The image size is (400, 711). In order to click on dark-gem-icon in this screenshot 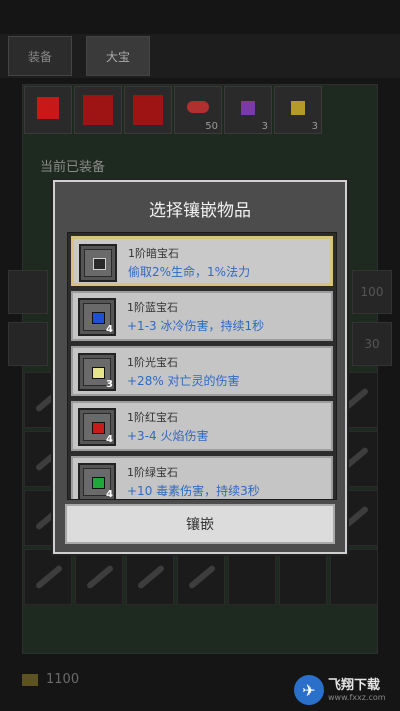, I will do `click(99, 264)`.